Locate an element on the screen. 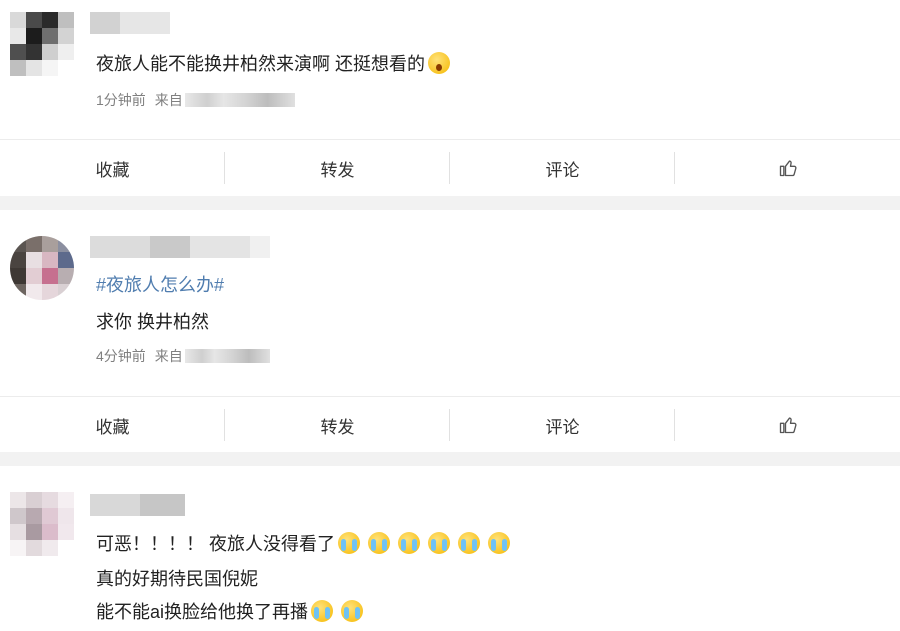  shocked-face-emoji-icon is located at coordinates (439, 63).